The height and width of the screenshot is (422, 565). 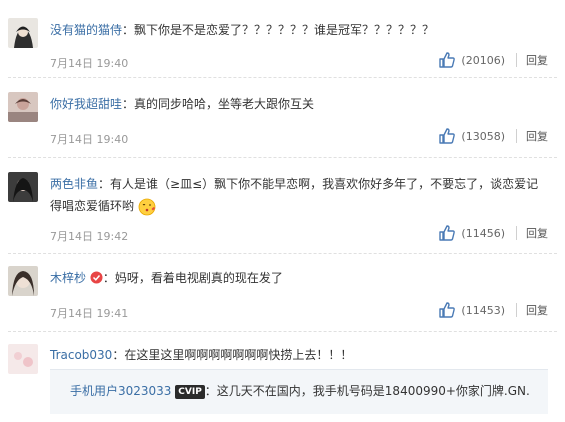 I want to click on comment-actions: (20106) 回复, so click(x=493, y=60).